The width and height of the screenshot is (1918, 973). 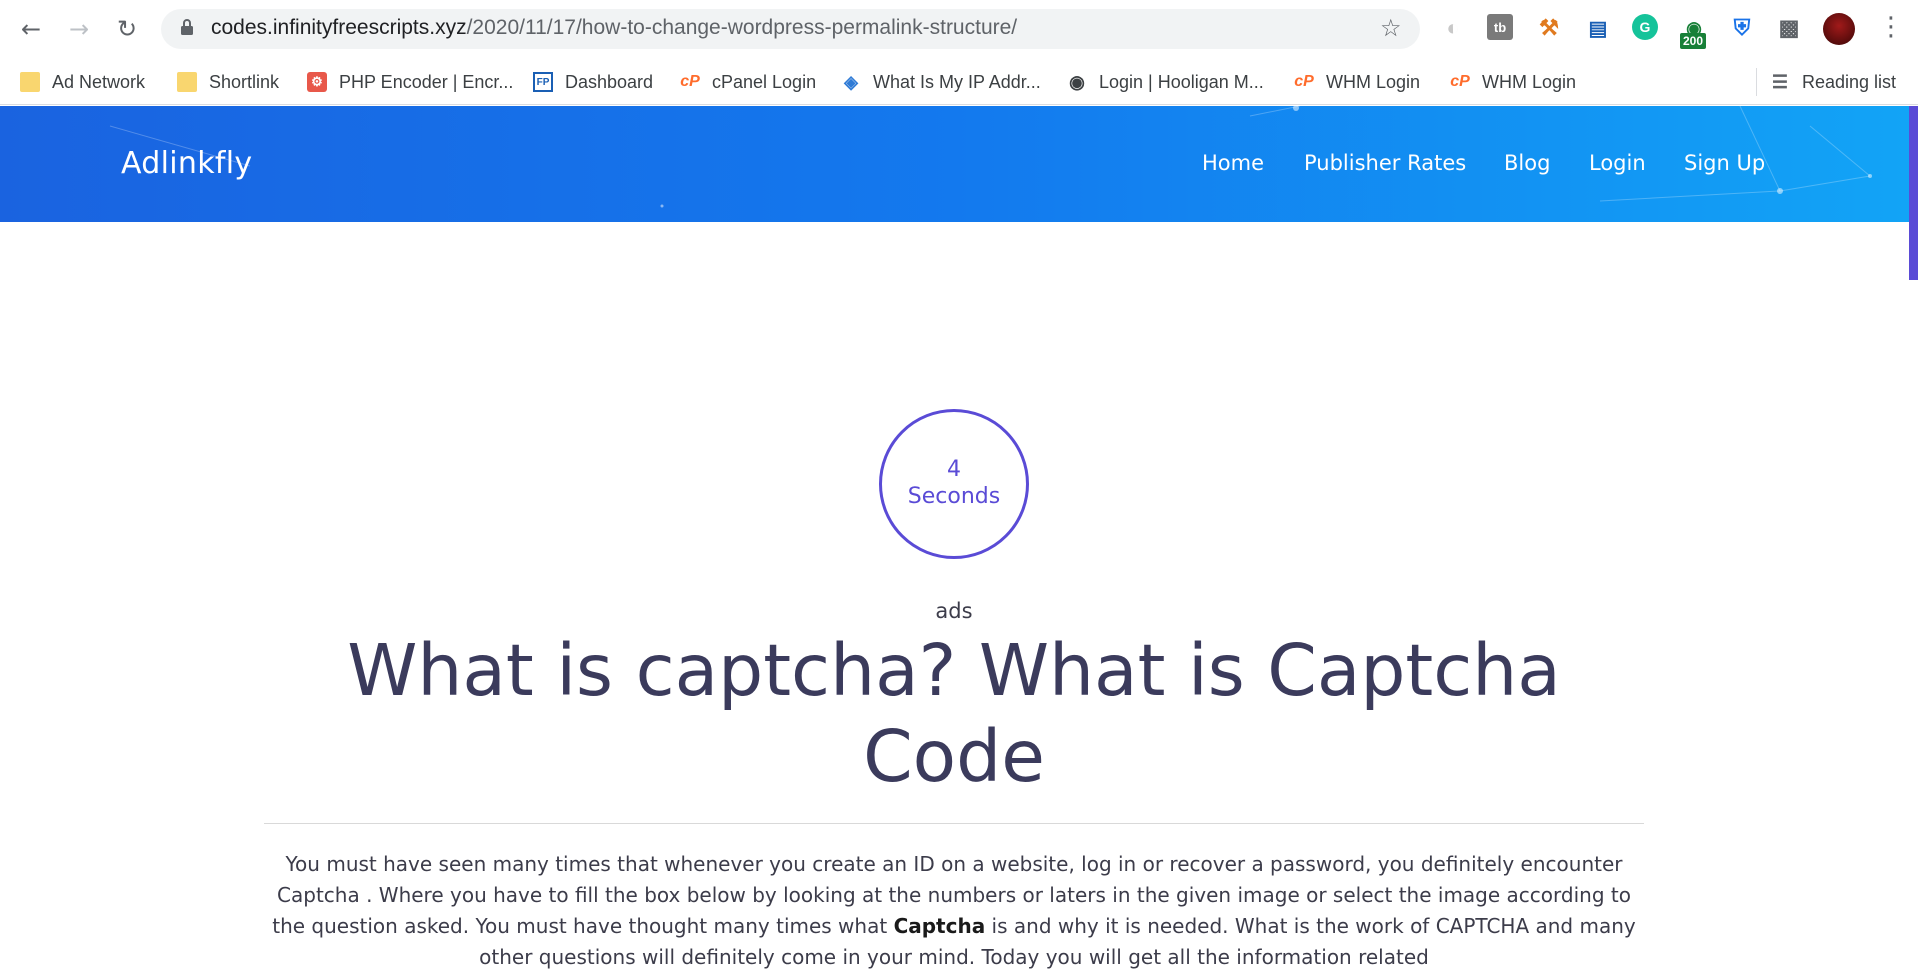 What do you see at coordinates (1385, 163) in the screenshot?
I see `nav-publisher-rates: Publisher Rates` at bounding box center [1385, 163].